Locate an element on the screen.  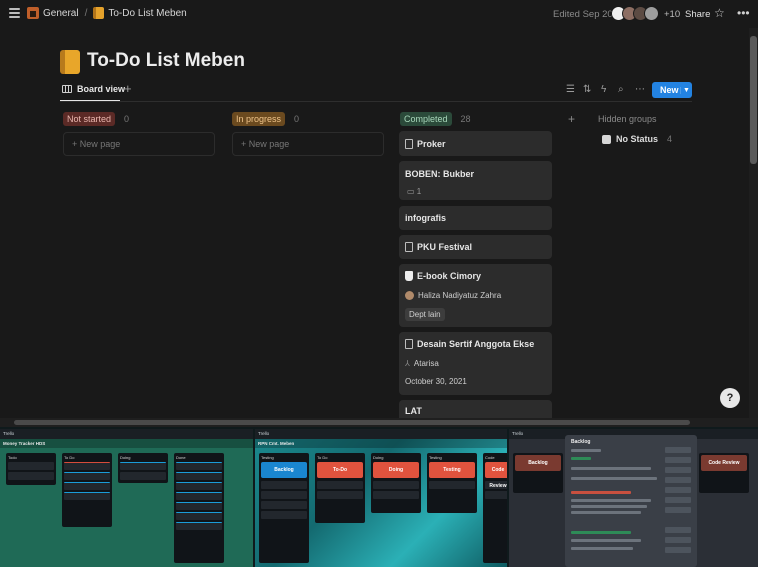
new-button-label: New is located at coordinates (669, 90).